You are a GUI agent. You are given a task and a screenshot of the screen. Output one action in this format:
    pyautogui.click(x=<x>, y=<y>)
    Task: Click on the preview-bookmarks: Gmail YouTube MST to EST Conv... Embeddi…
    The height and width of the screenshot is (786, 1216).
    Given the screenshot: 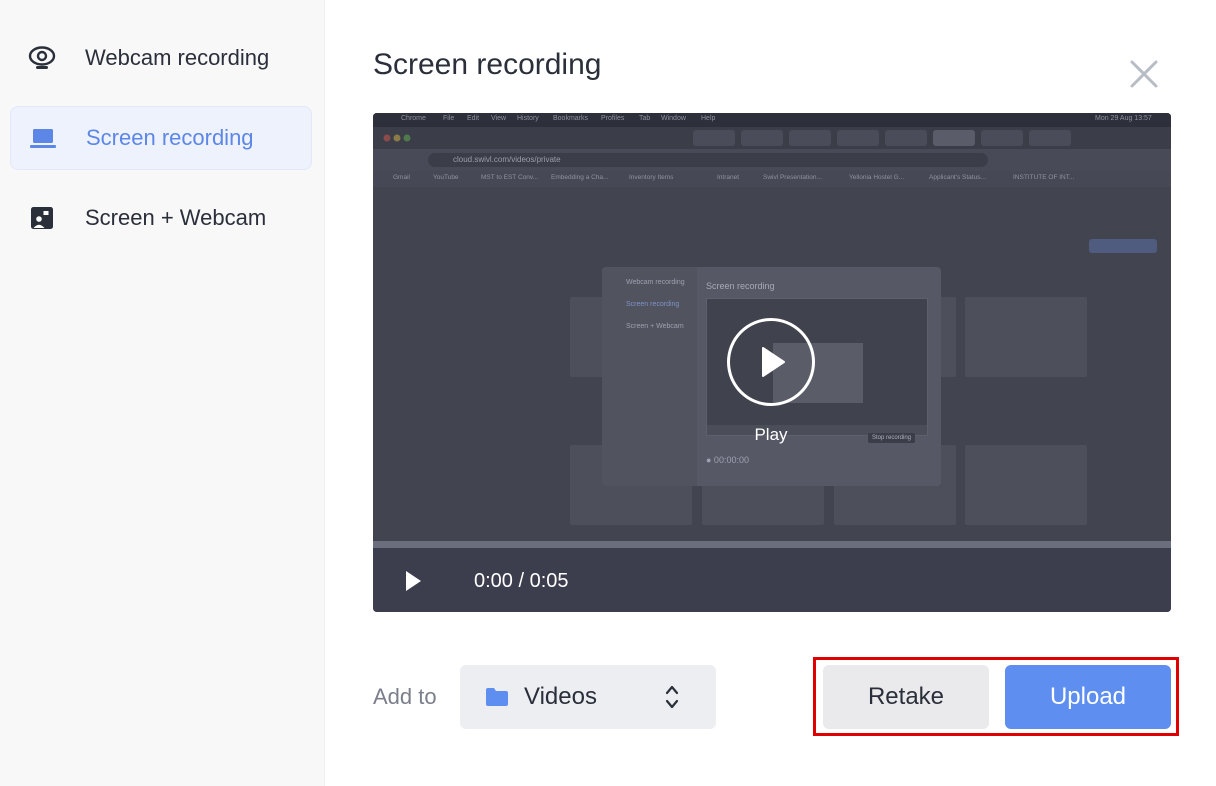 What is the action you would take?
    pyautogui.click(x=772, y=179)
    